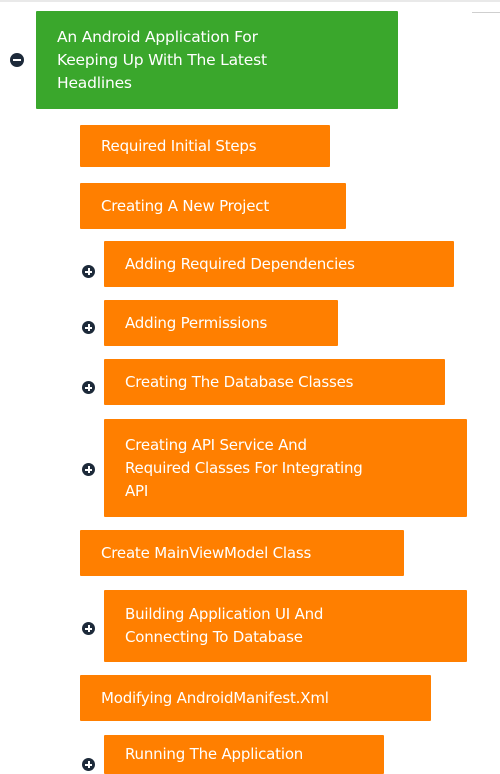  I want to click on top-divider, so click(250, 6).